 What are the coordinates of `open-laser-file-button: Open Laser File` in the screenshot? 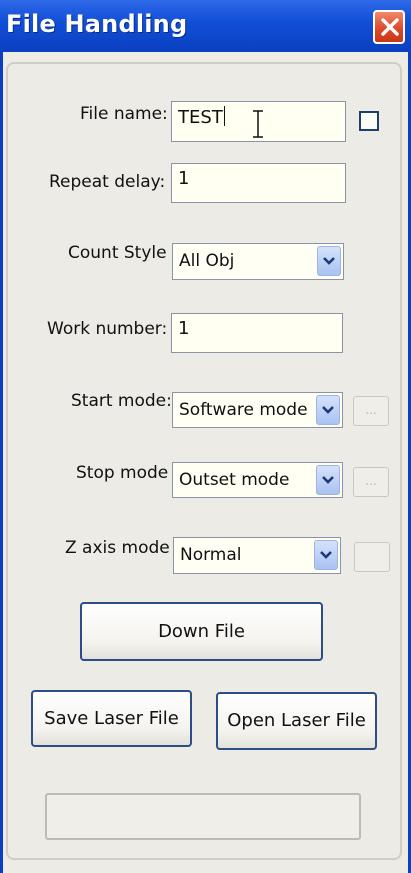 It's located at (296, 721).